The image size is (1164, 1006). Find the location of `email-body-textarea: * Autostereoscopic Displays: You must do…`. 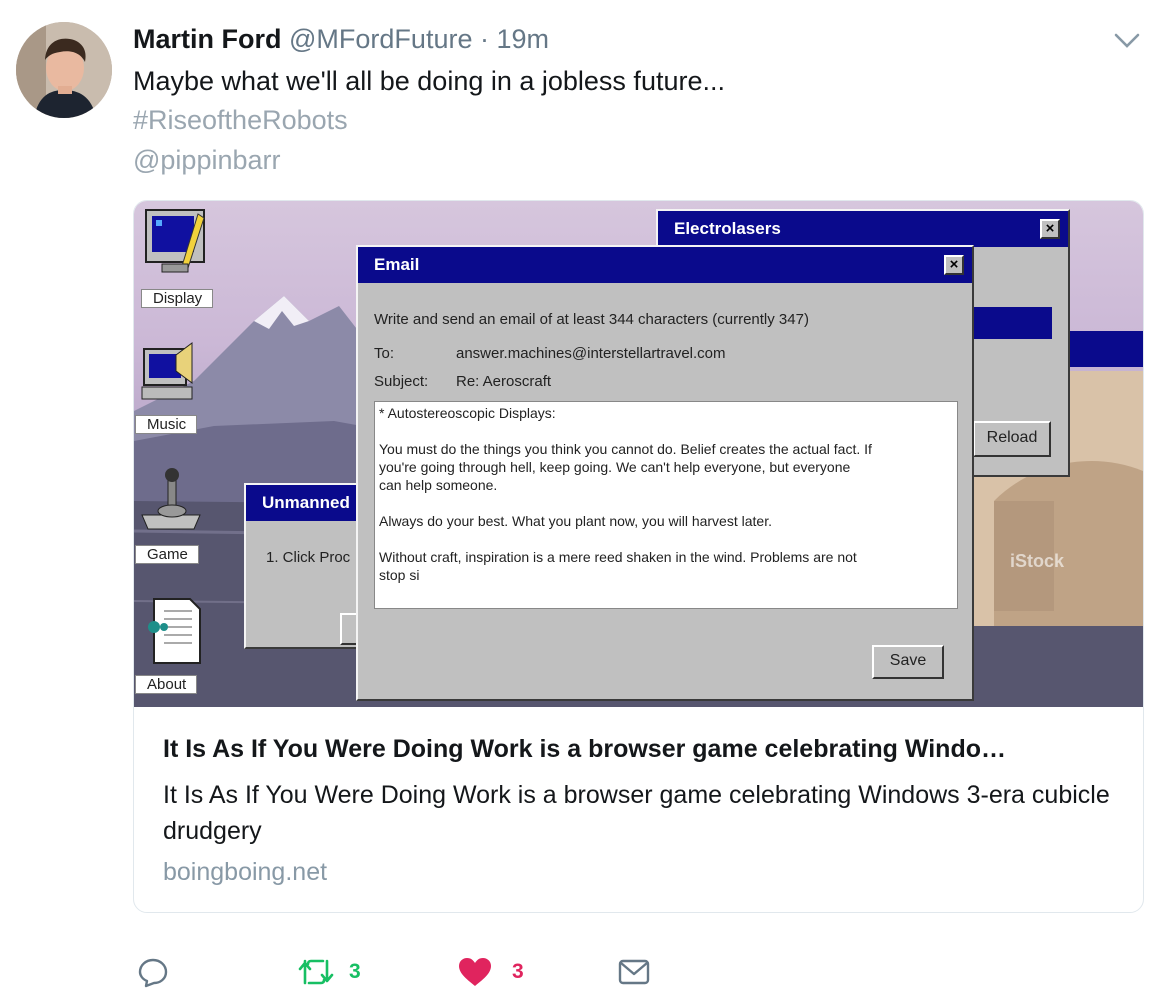

email-body-textarea: * Autostereoscopic Displays: You must do… is located at coordinates (666, 505).